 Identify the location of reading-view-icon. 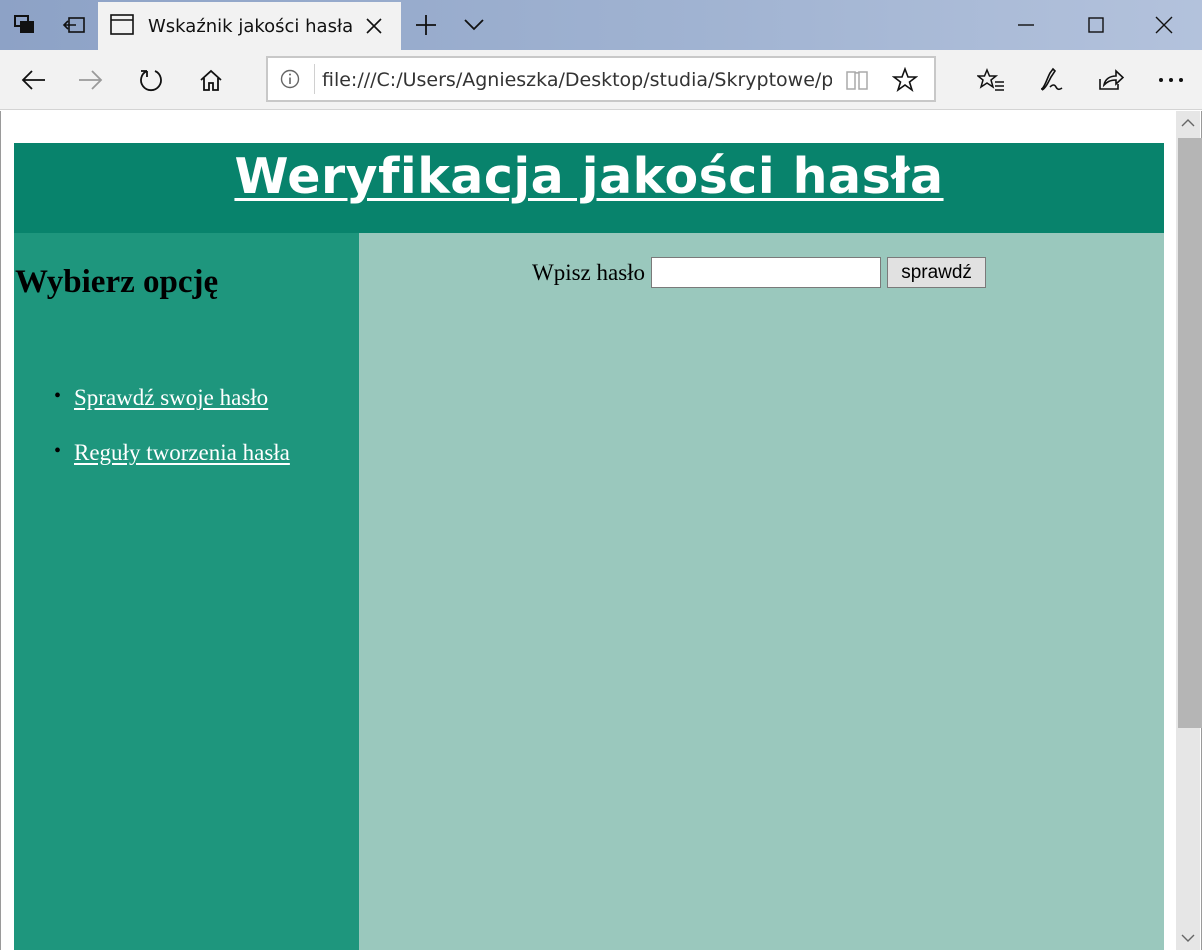
(857, 80).